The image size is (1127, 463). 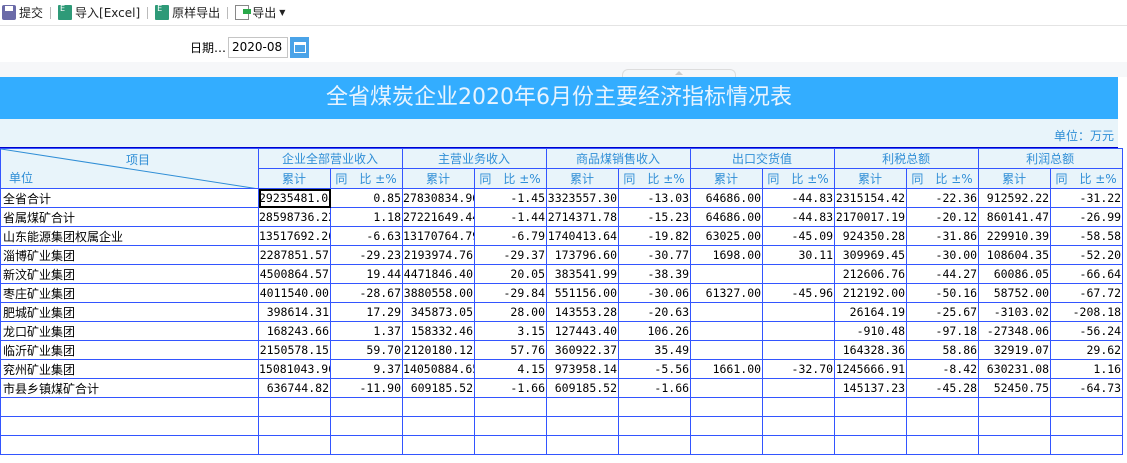 What do you see at coordinates (511, 350) in the screenshot?
I see `value-cell: 57.76` at bounding box center [511, 350].